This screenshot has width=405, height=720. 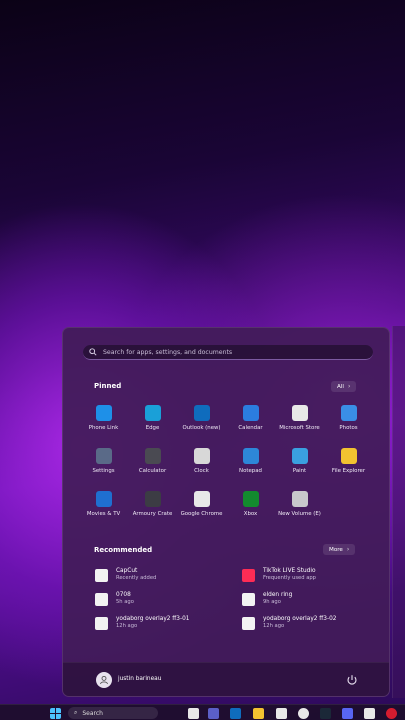 I want to click on recommended-item: elden ring 9h ago, so click(x=303, y=599).